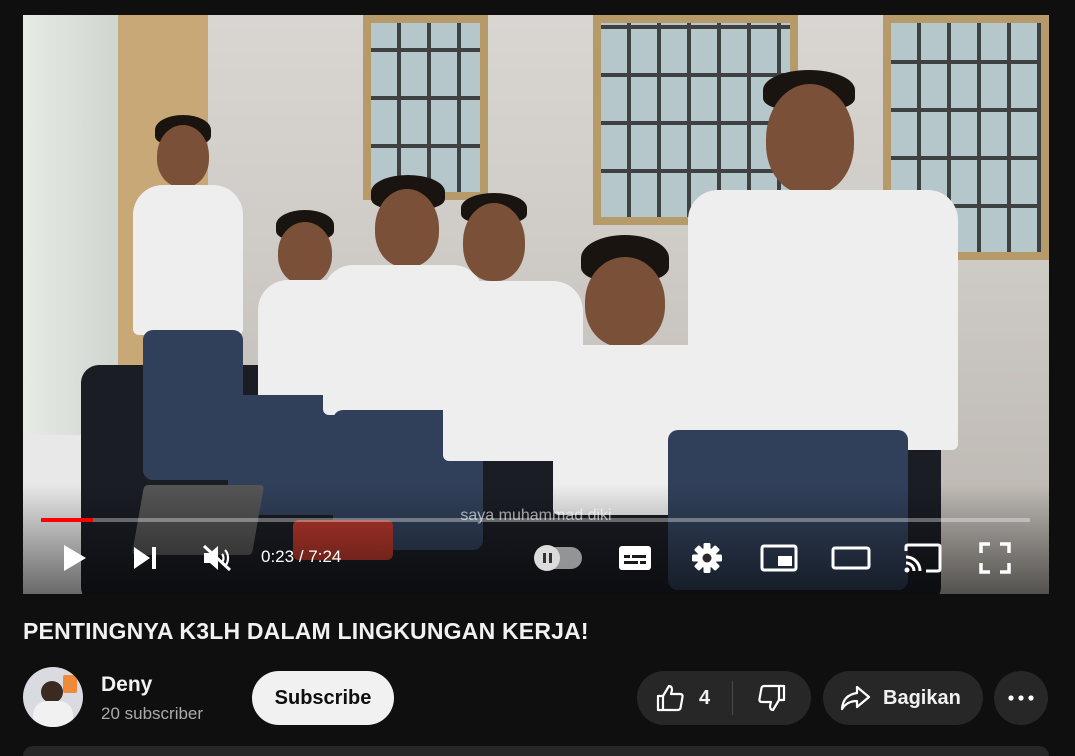 The image size is (1075, 756). I want to click on cast-button, so click(923, 558).